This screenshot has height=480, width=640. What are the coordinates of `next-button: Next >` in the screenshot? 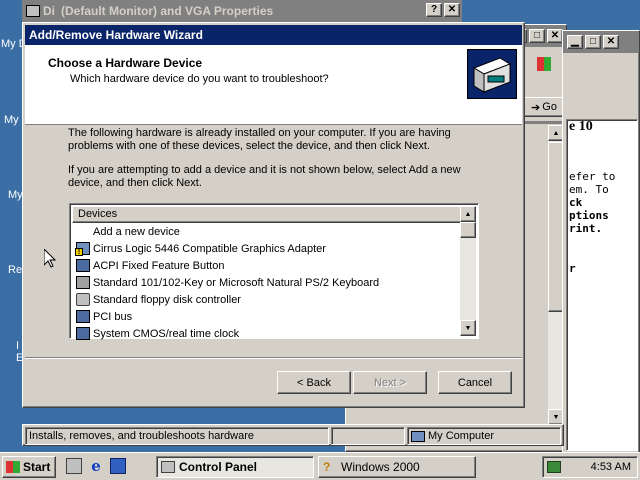 It's located at (390, 382).